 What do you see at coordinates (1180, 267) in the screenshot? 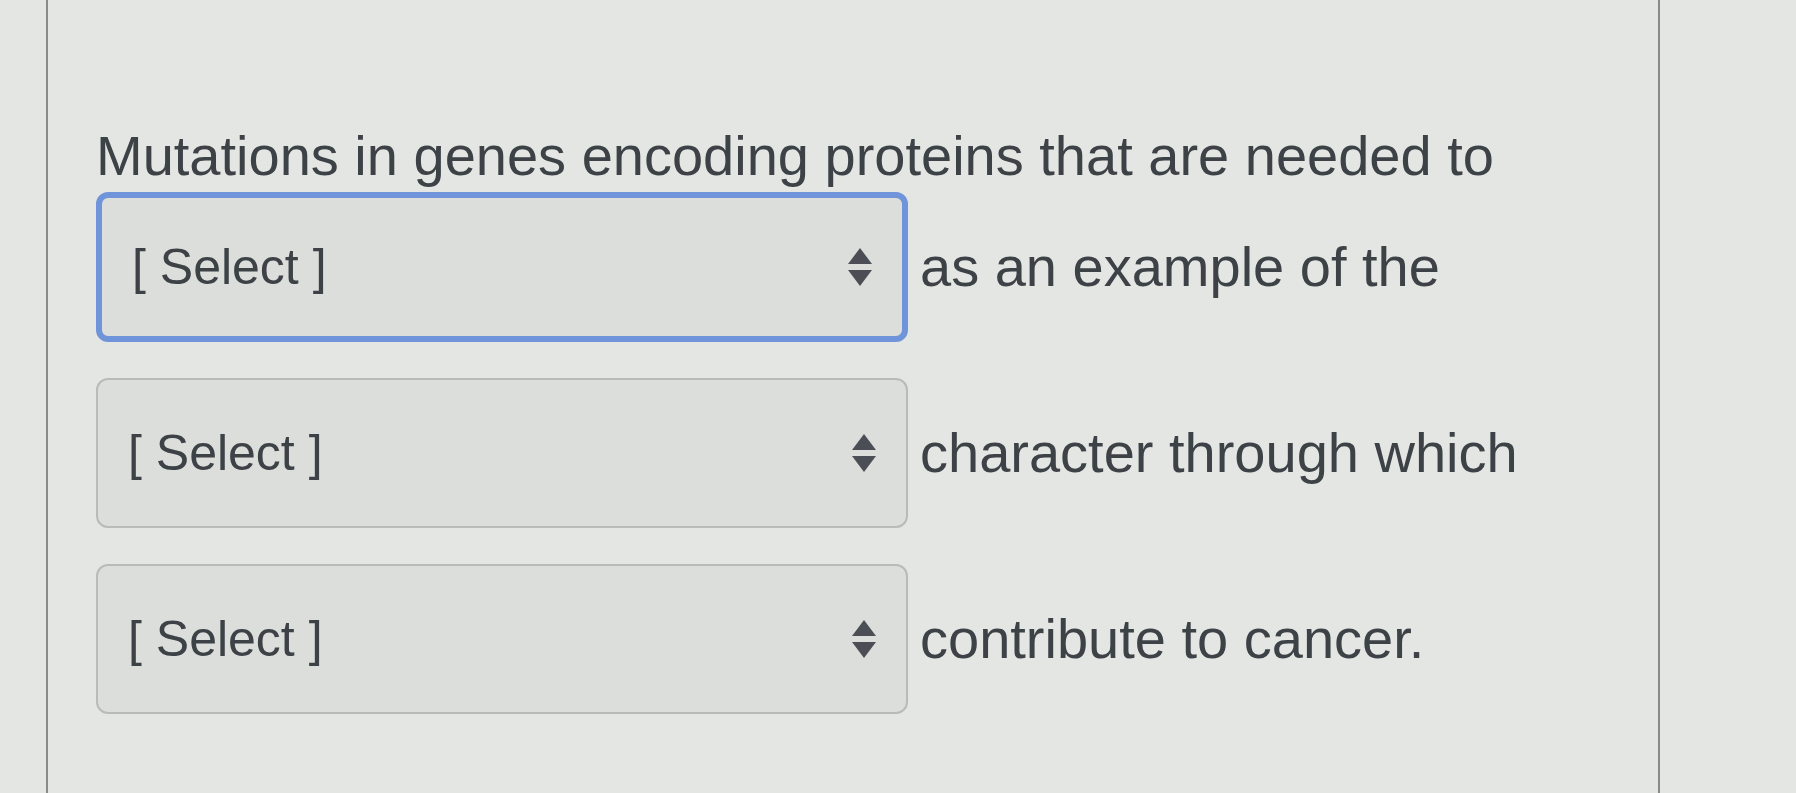
I see `sentence-text: as an example of the` at bounding box center [1180, 267].